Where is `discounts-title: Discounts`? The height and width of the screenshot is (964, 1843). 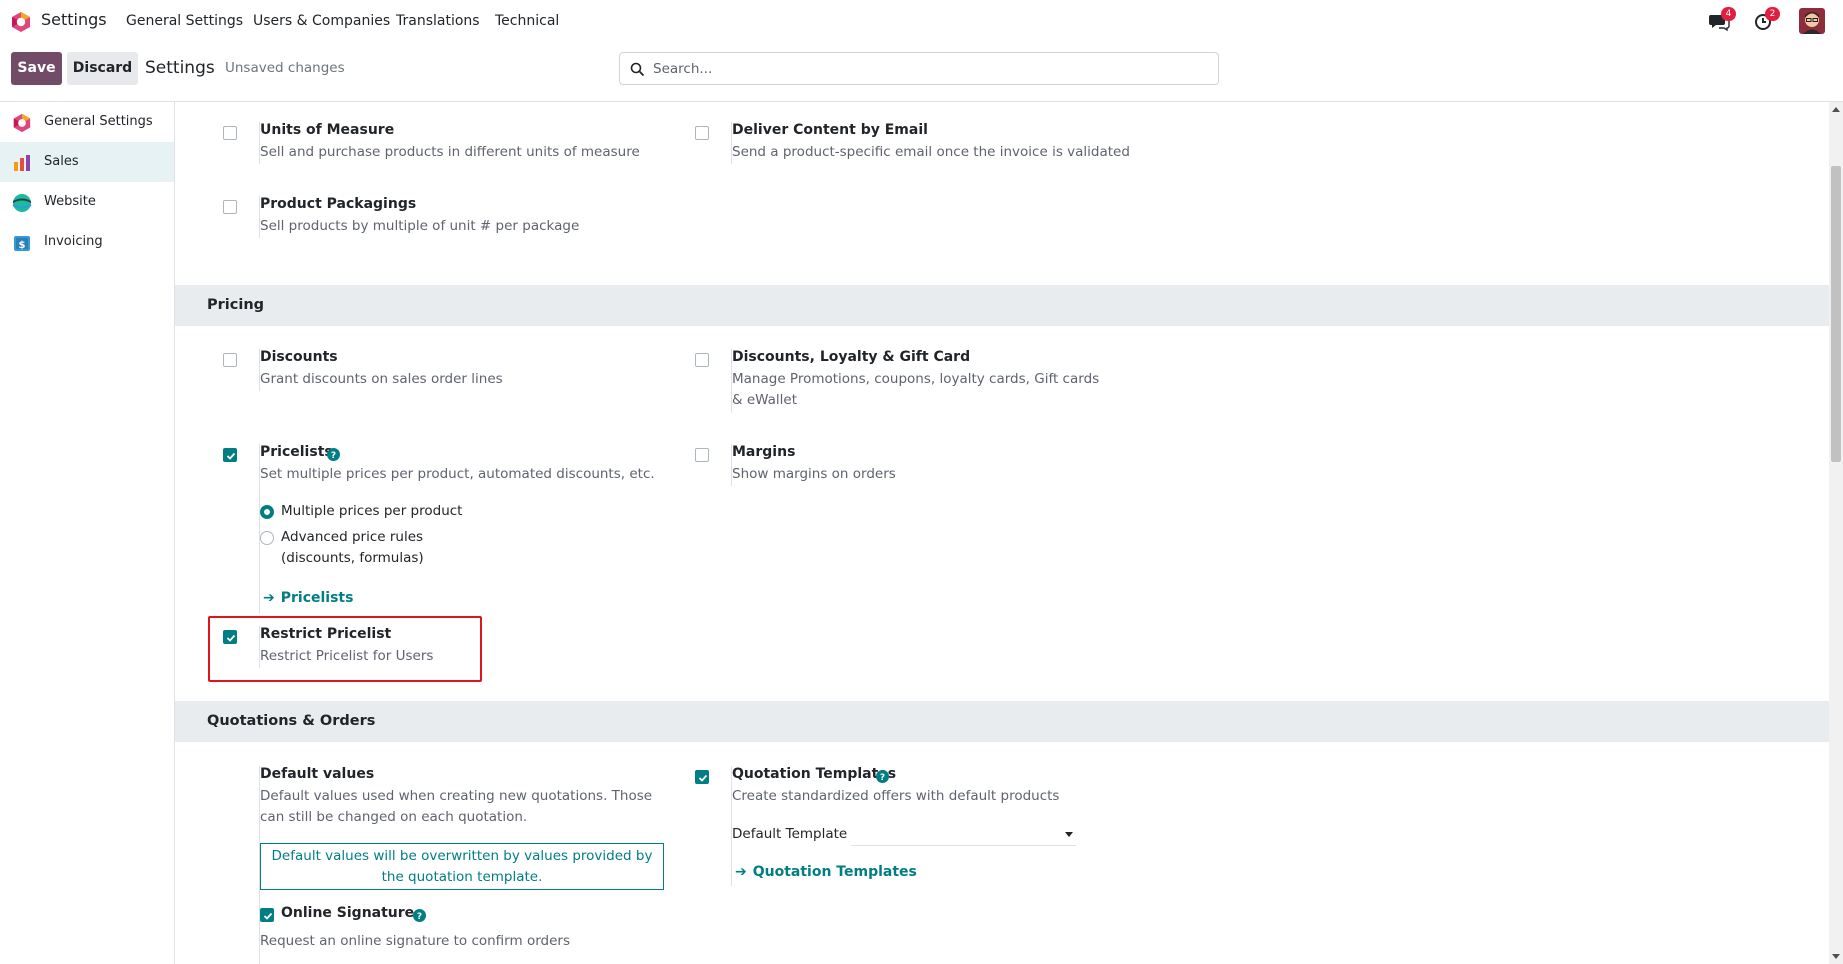 discounts-title: Discounts is located at coordinates (299, 357).